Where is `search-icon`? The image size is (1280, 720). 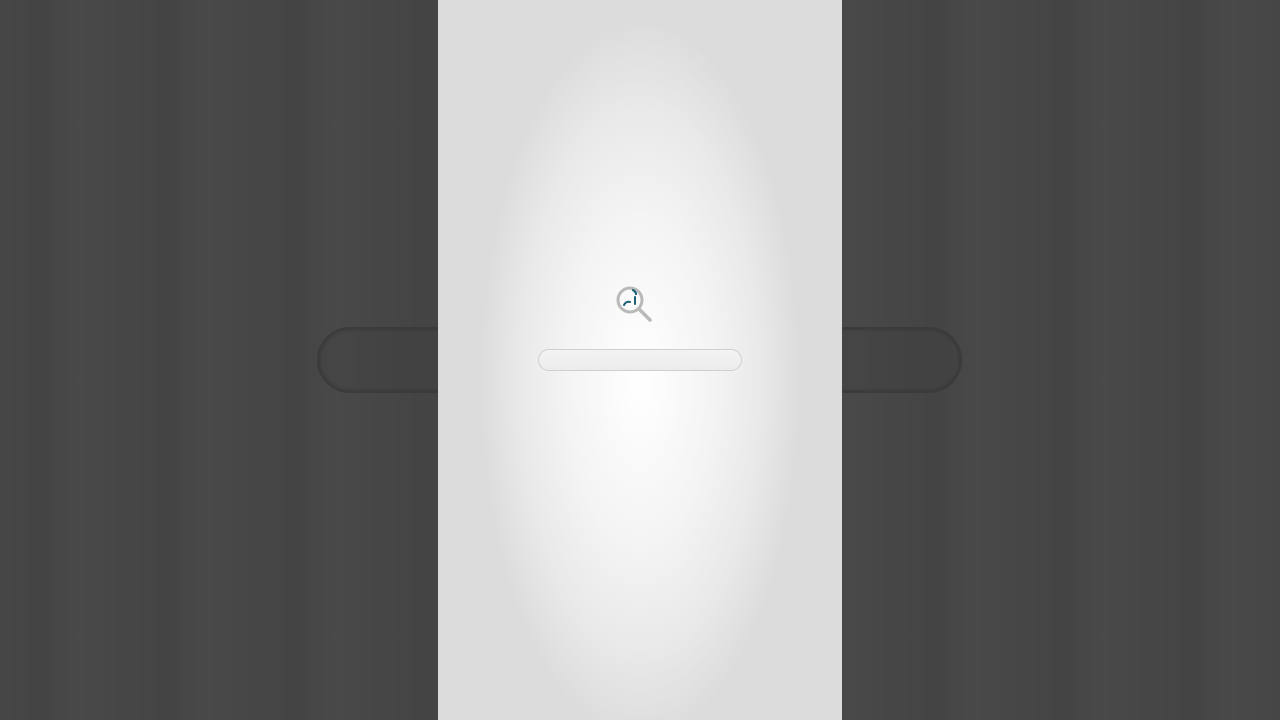
search-icon is located at coordinates (634, 304).